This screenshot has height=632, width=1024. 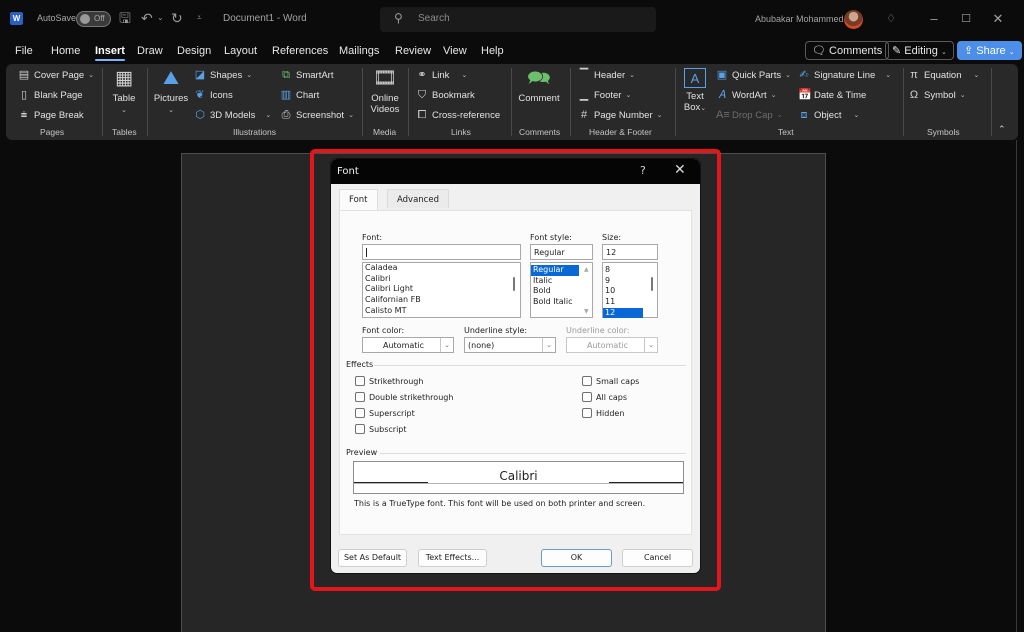 What do you see at coordinates (56, 75) in the screenshot?
I see `cover-page-button: ▤ Cover Page ⌄` at bounding box center [56, 75].